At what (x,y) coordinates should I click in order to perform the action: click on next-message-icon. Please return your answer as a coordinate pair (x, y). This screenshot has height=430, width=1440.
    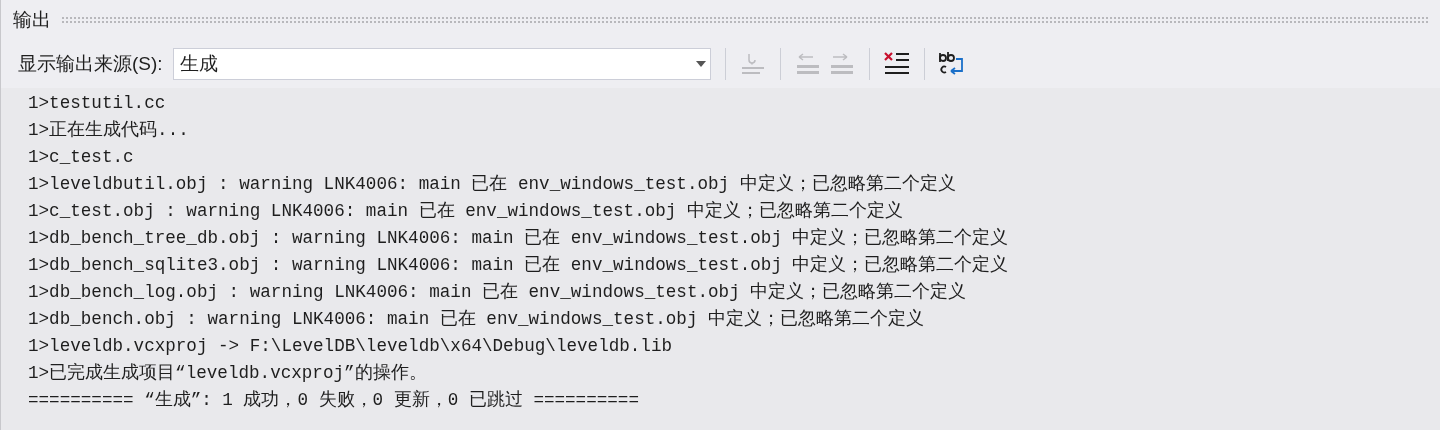
    Looking at the image, I should click on (841, 64).